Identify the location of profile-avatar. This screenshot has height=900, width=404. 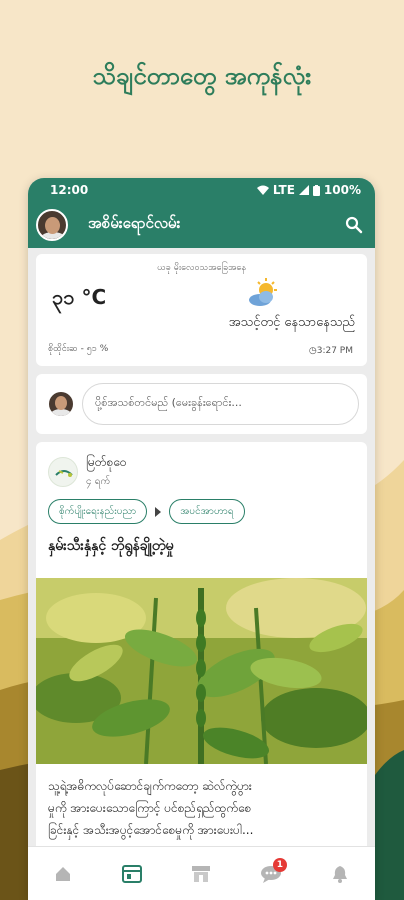
(52, 225).